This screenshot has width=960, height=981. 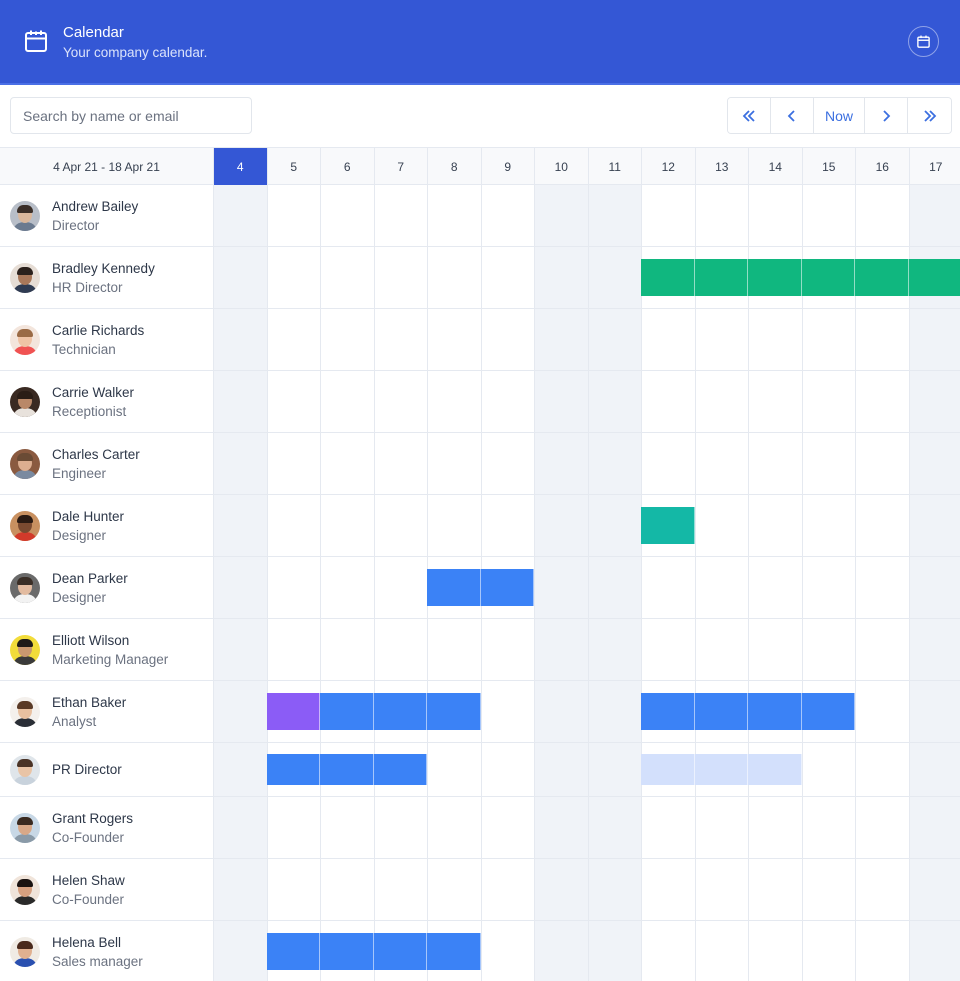 I want to click on day-header-4: 4, so click(x=240, y=166).